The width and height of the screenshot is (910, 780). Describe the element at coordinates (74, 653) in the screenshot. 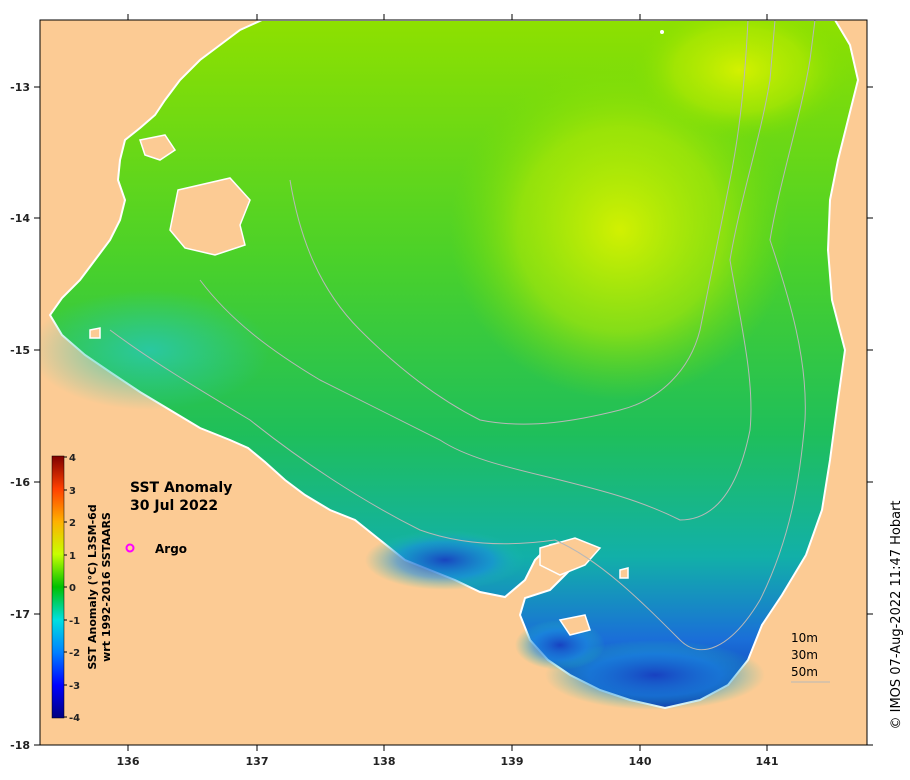

I see `colorbar-tick-label: -2` at that location.